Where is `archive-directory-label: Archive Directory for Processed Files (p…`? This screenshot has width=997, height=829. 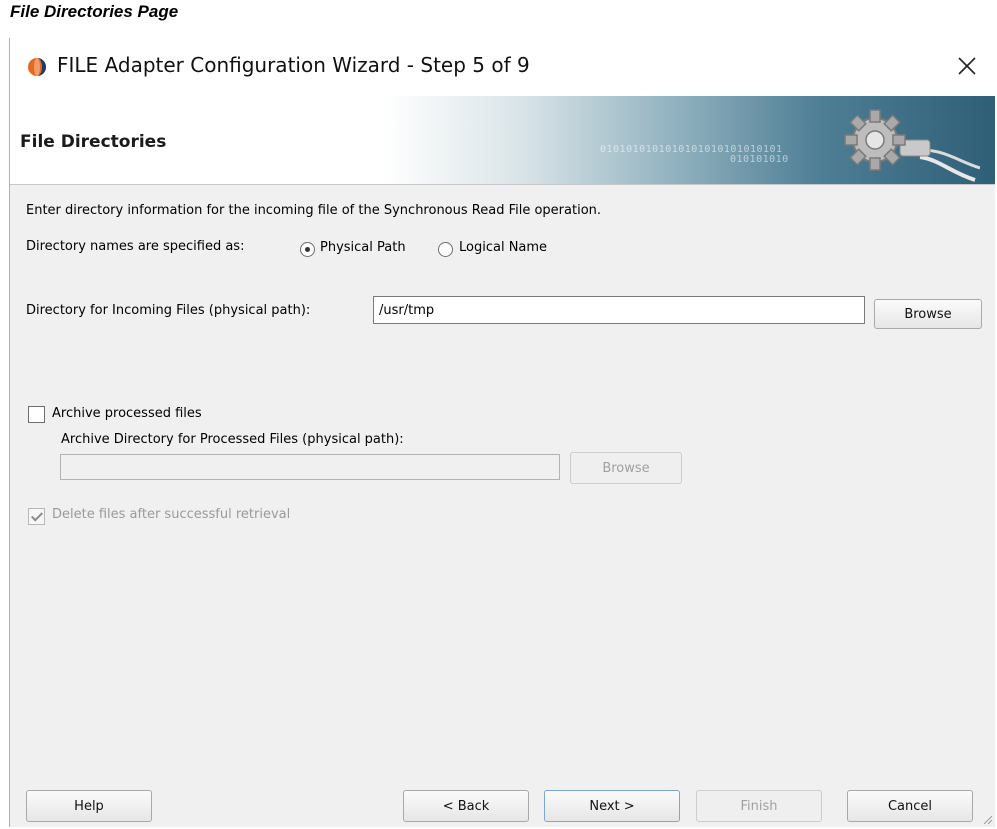 archive-directory-label: Archive Directory for Processed Files (p… is located at coordinates (232, 439).